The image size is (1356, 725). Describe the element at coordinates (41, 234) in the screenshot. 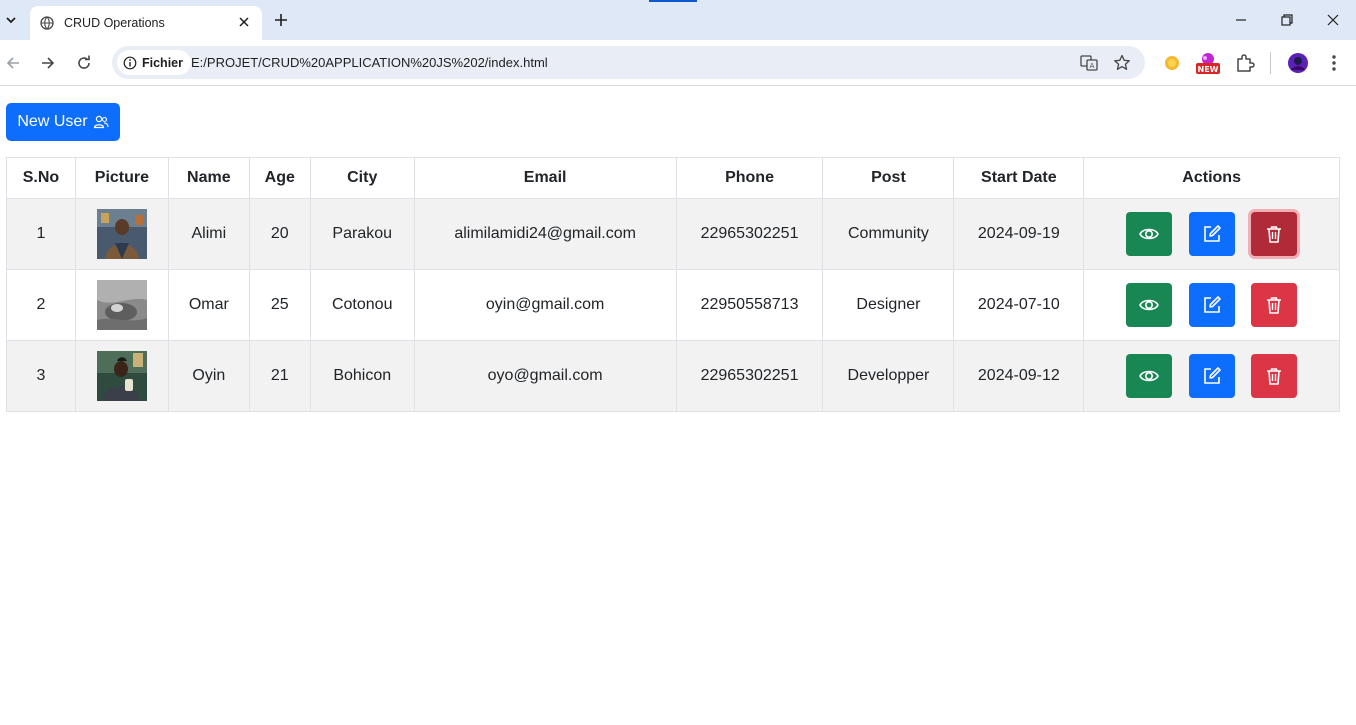

I see `cell-sno: 1` at that location.